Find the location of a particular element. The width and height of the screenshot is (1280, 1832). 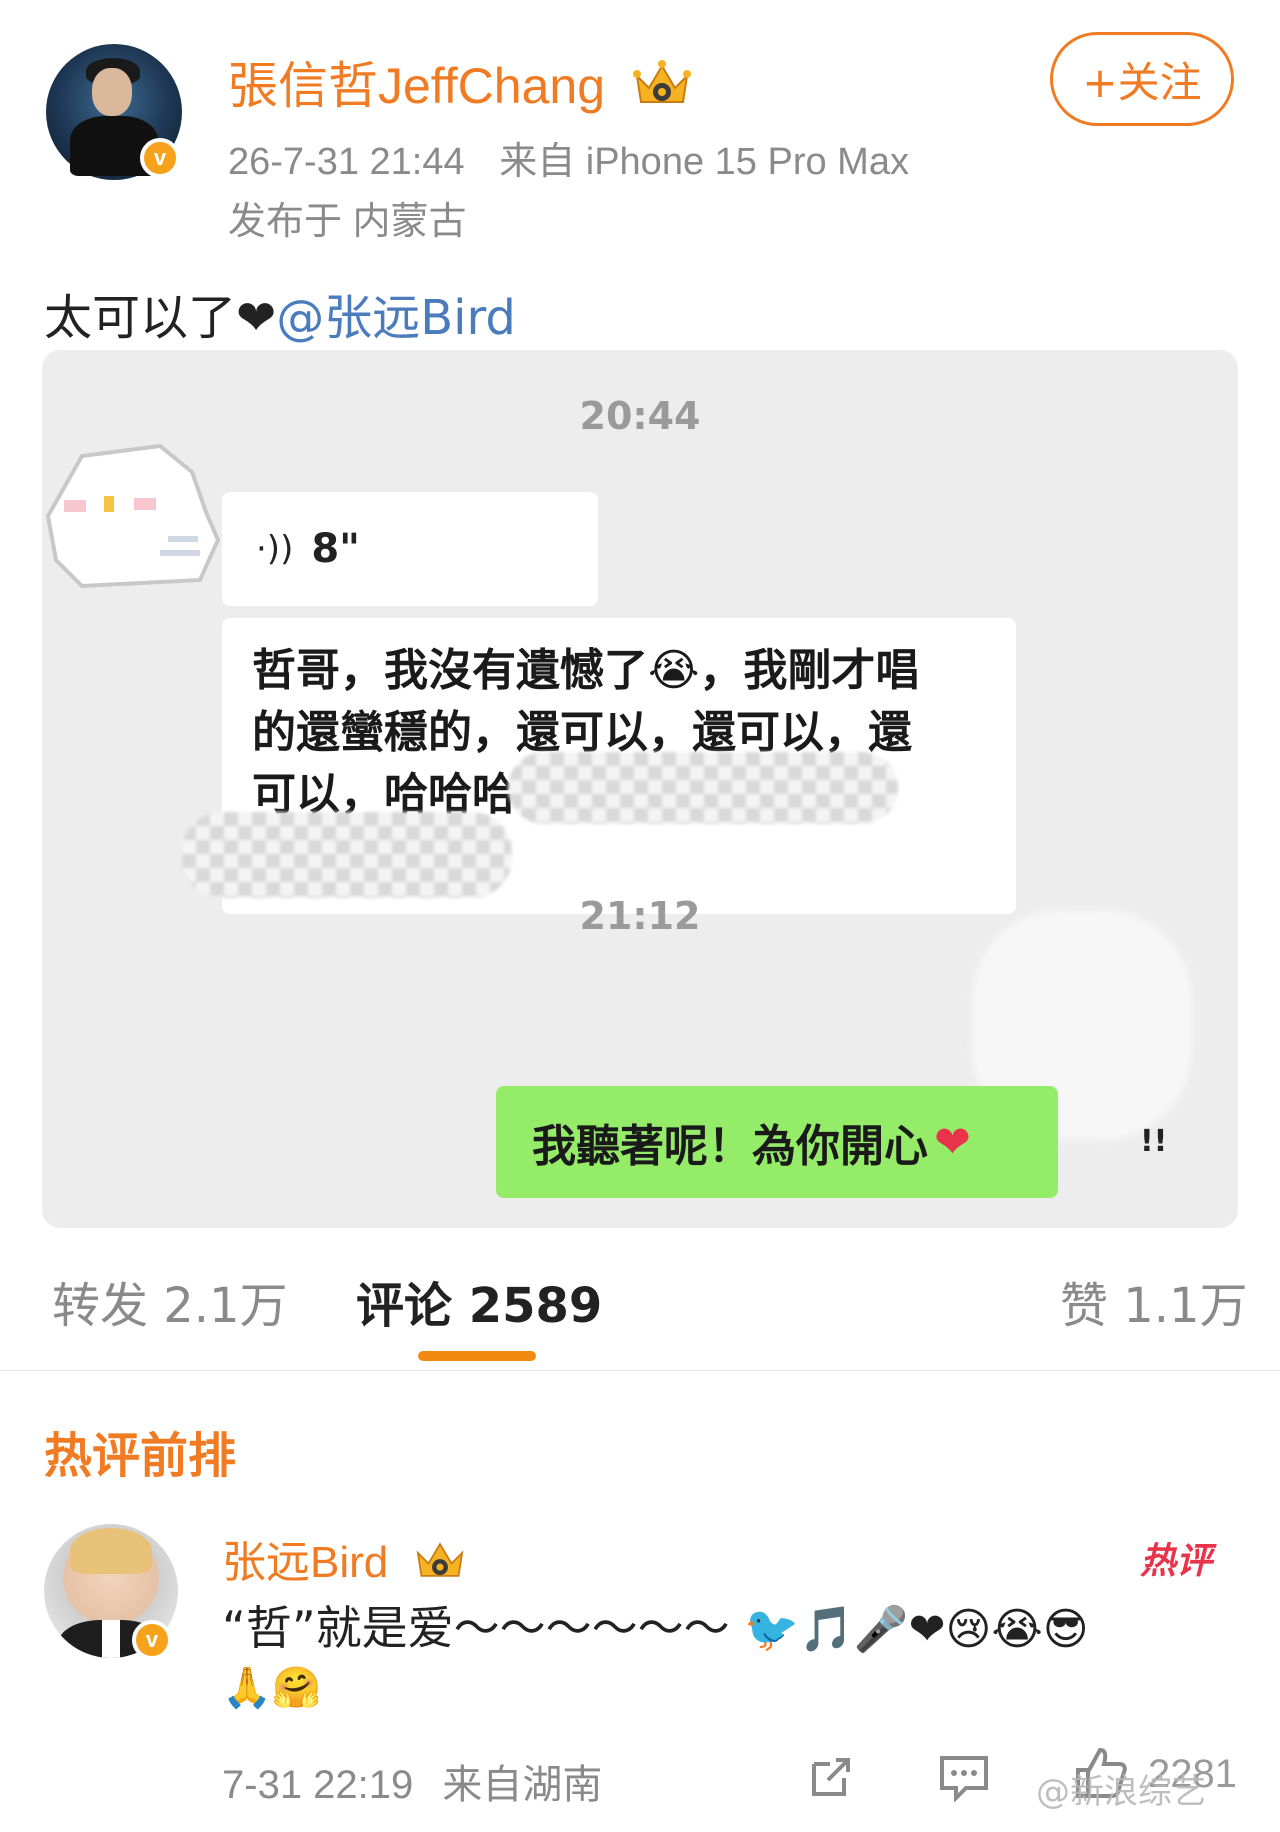

comment-text: “哲”就是爱～～～～～～ 🐦🎵🎤❤😢😭😎 is located at coordinates (655, 1625).